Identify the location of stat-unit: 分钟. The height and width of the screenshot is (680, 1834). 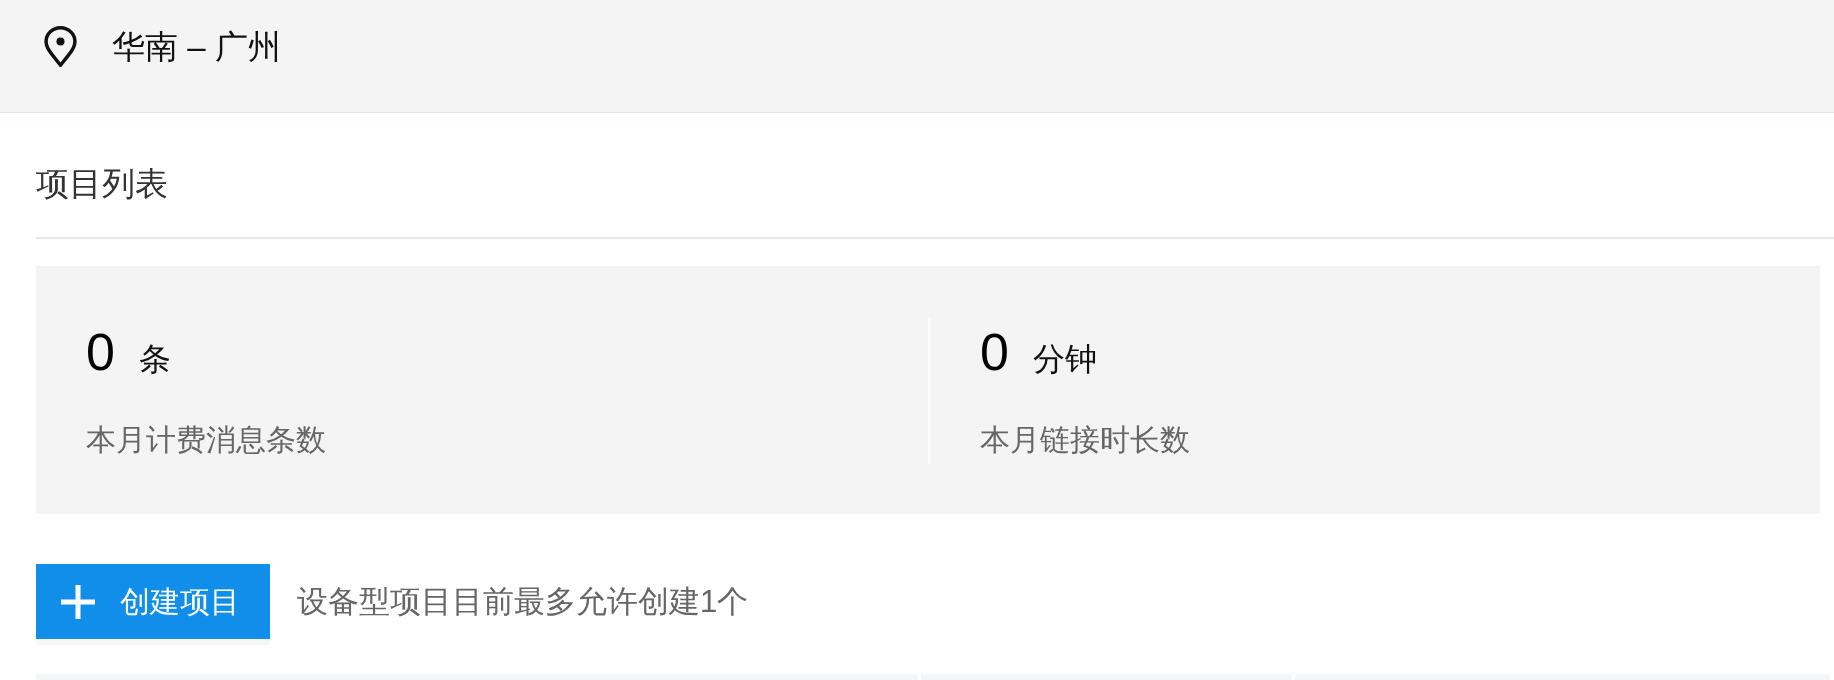
(1064, 359).